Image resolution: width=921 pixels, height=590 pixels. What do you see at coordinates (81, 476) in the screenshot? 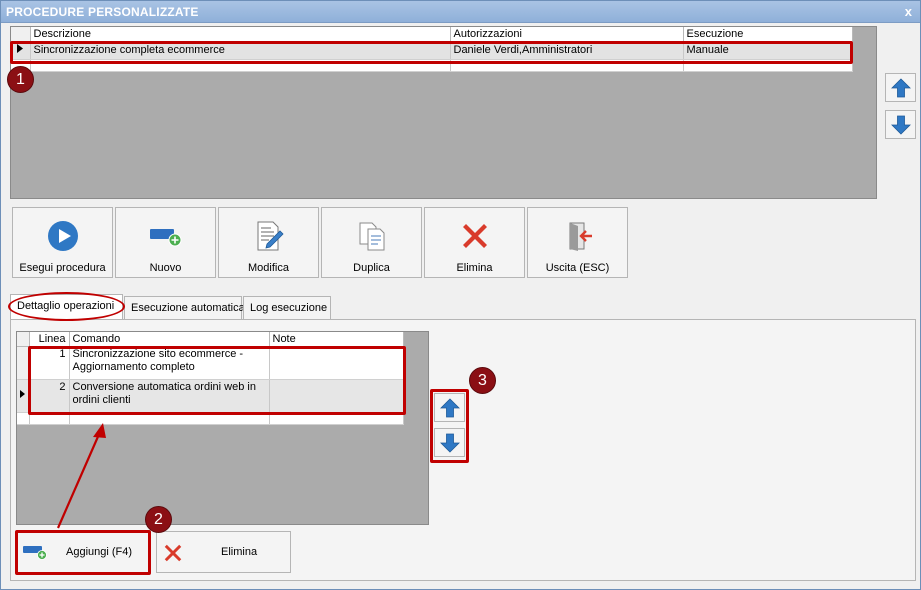
I see `annotation-arrow` at bounding box center [81, 476].